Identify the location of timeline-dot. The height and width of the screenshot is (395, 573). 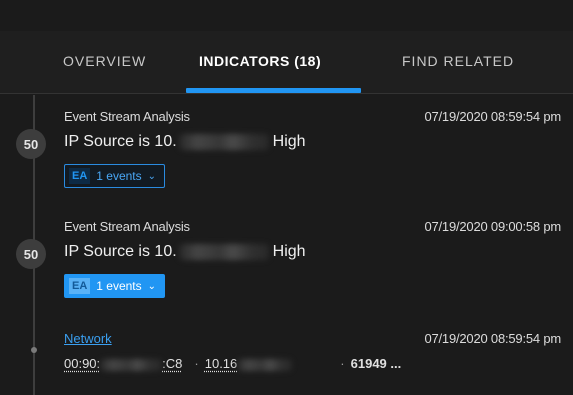
(34, 350).